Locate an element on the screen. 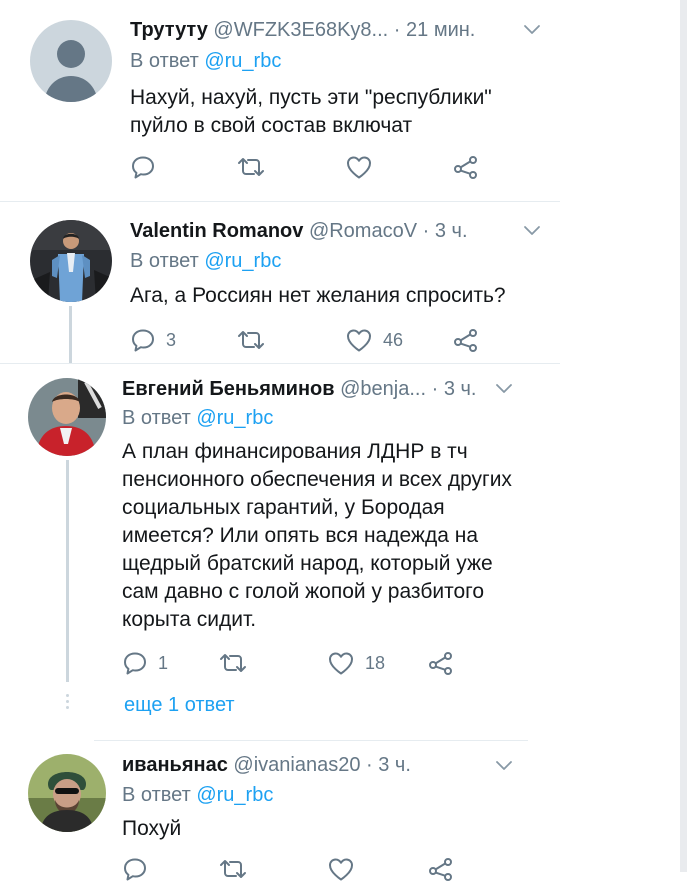 Image resolution: width=687 pixels, height=884 pixels. like-button: 46 is located at coordinates (374, 340).